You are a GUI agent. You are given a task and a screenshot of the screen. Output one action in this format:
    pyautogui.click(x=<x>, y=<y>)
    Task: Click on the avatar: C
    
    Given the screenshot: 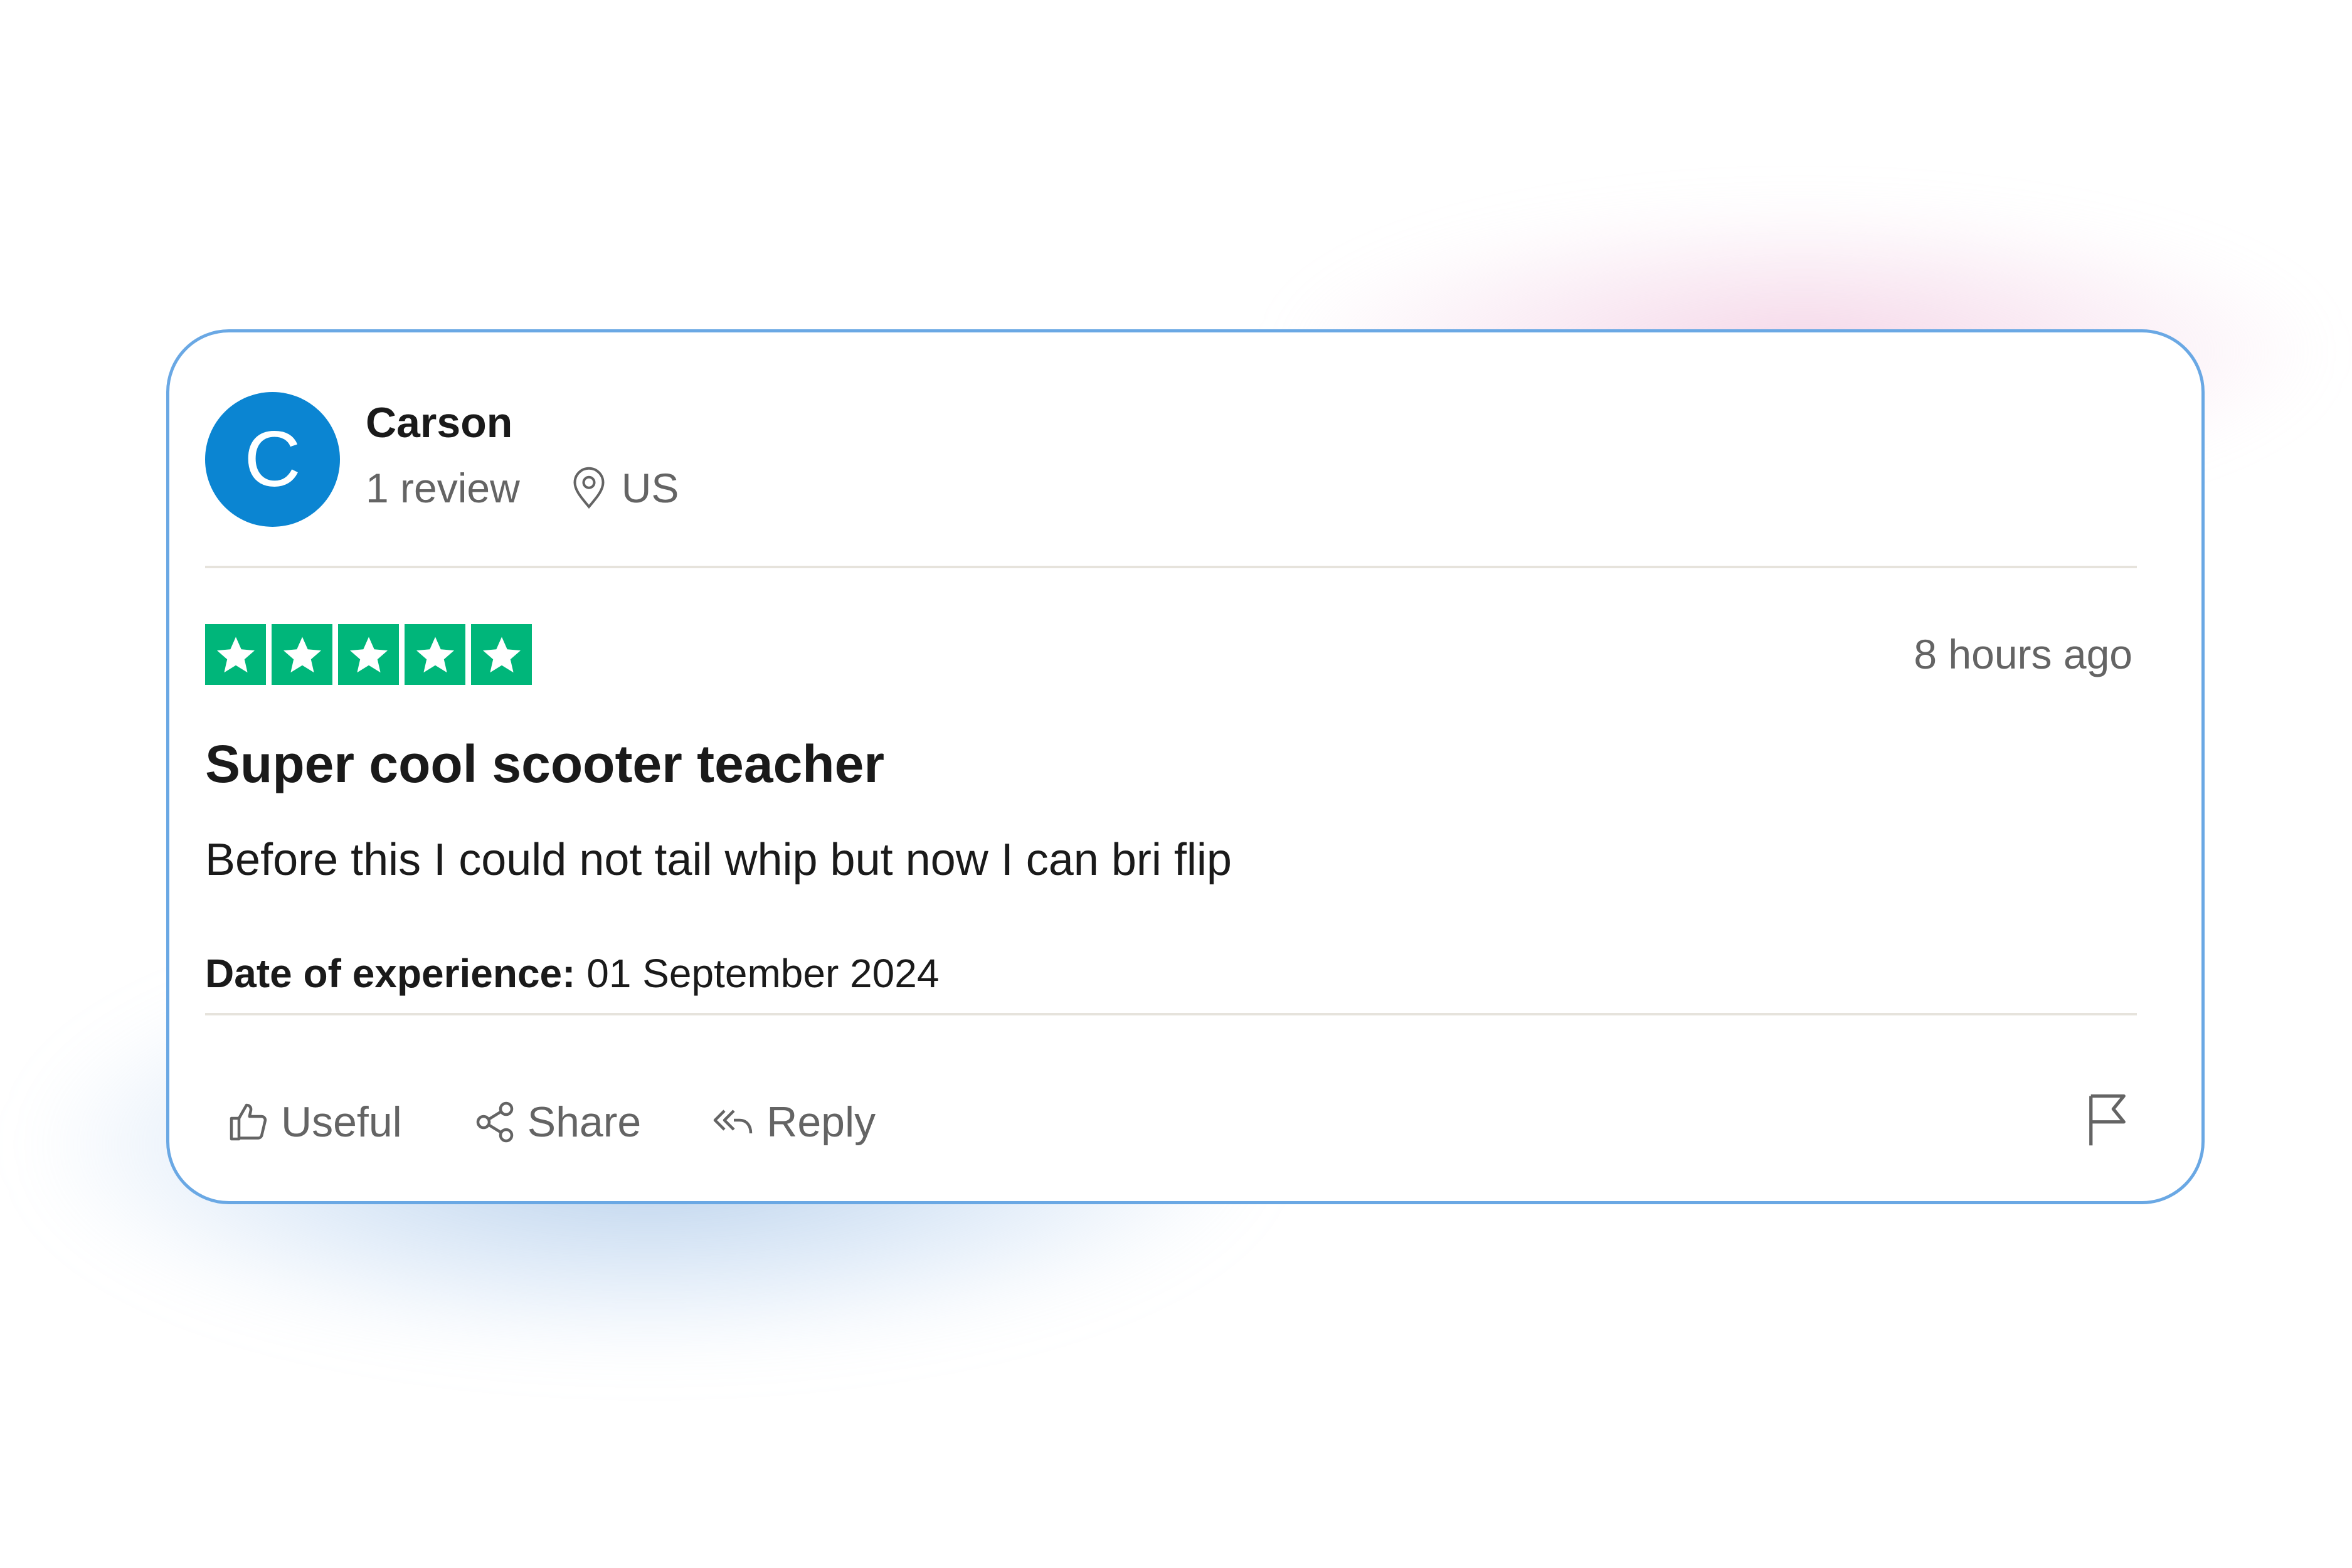 What is the action you would take?
    pyautogui.click(x=272, y=460)
    